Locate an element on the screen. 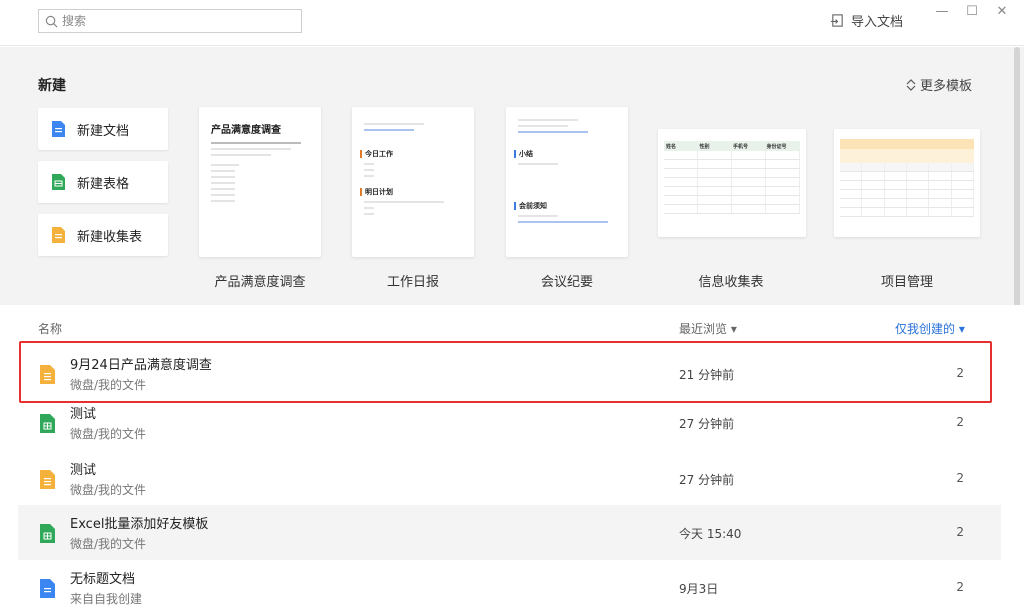 The image size is (1024, 610). more-templates-label: 更多模板 is located at coordinates (946, 86).